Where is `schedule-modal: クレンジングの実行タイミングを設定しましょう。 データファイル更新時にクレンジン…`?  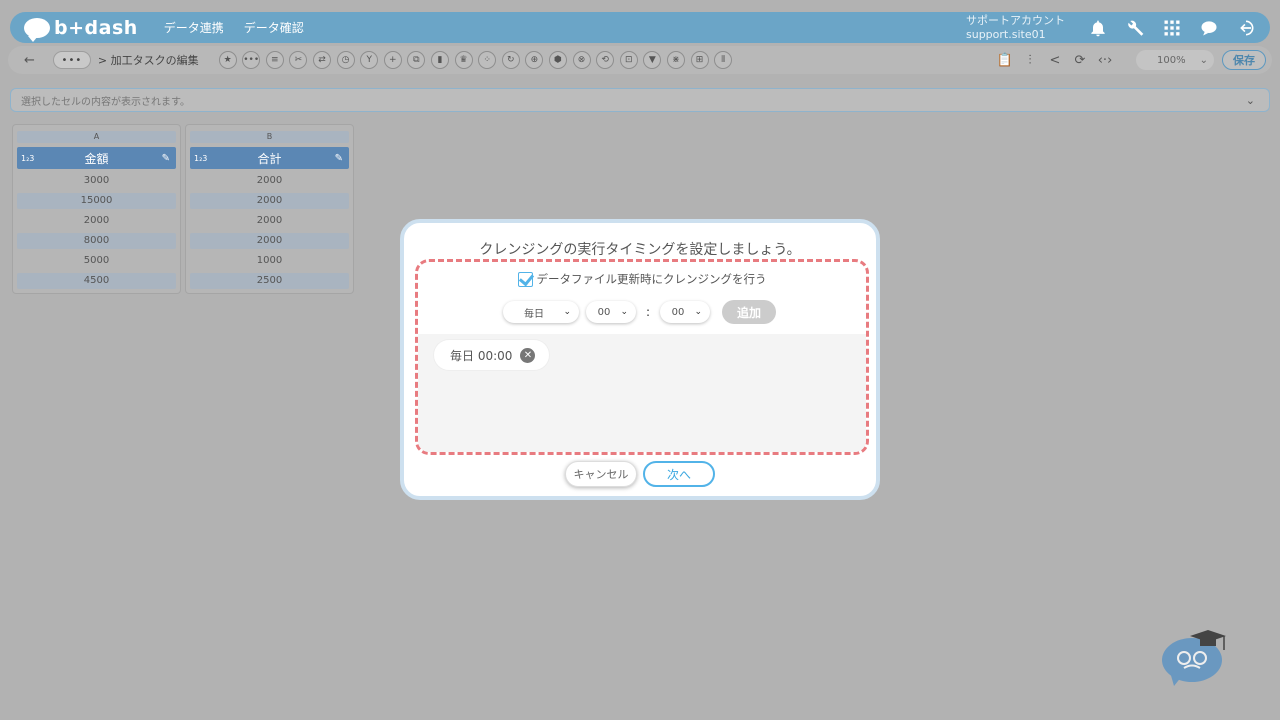
schedule-modal: クレンジングの実行タイミングを設定しましょう。 データファイル更新時にクレンジン… is located at coordinates (640, 359).